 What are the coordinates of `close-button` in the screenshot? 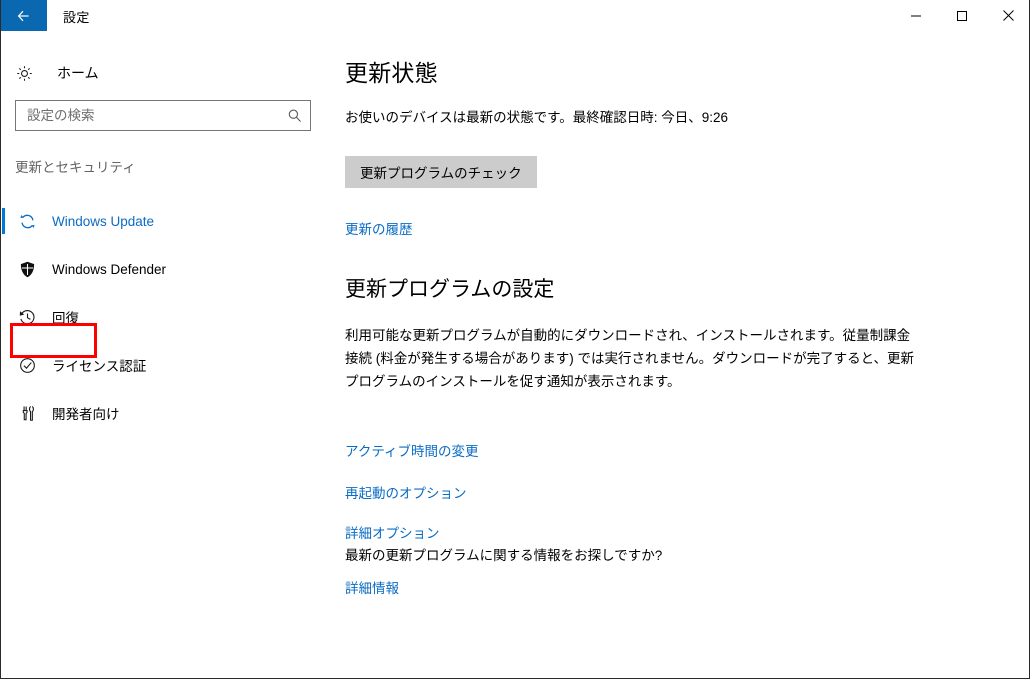 It's located at (1007, 15).